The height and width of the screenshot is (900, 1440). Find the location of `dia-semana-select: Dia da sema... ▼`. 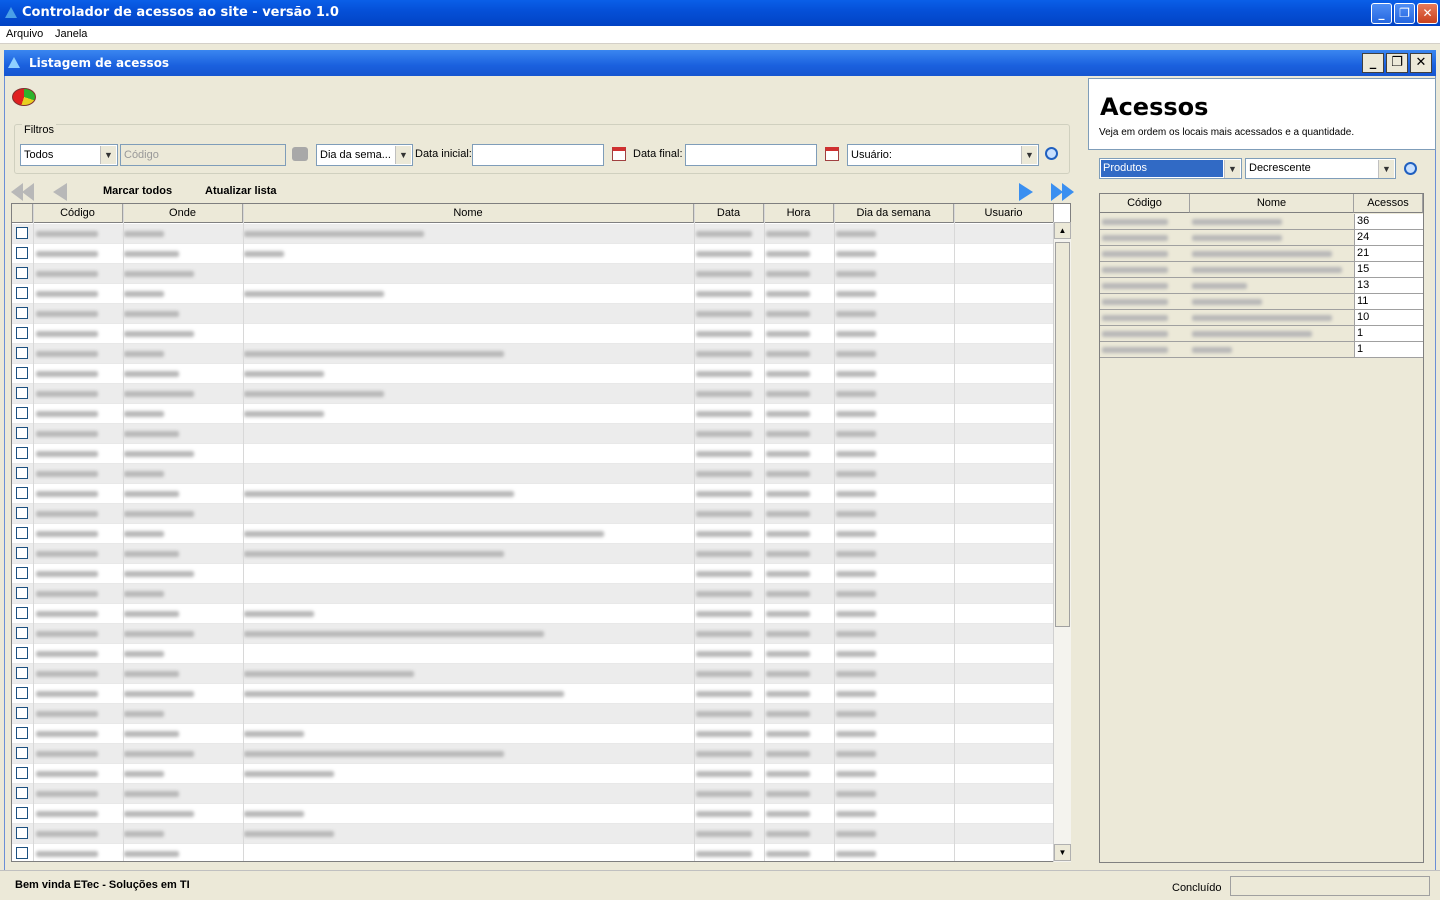

dia-semana-select: Dia da sema... ▼ is located at coordinates (364, 155).